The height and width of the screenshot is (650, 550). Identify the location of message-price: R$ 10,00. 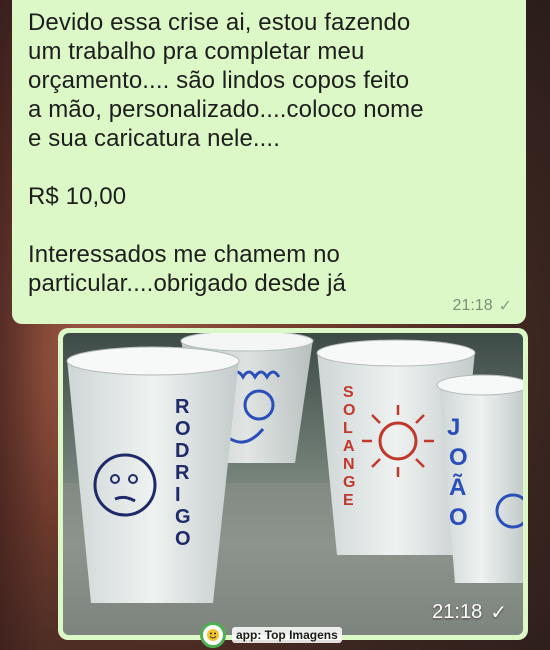
(77, 196).